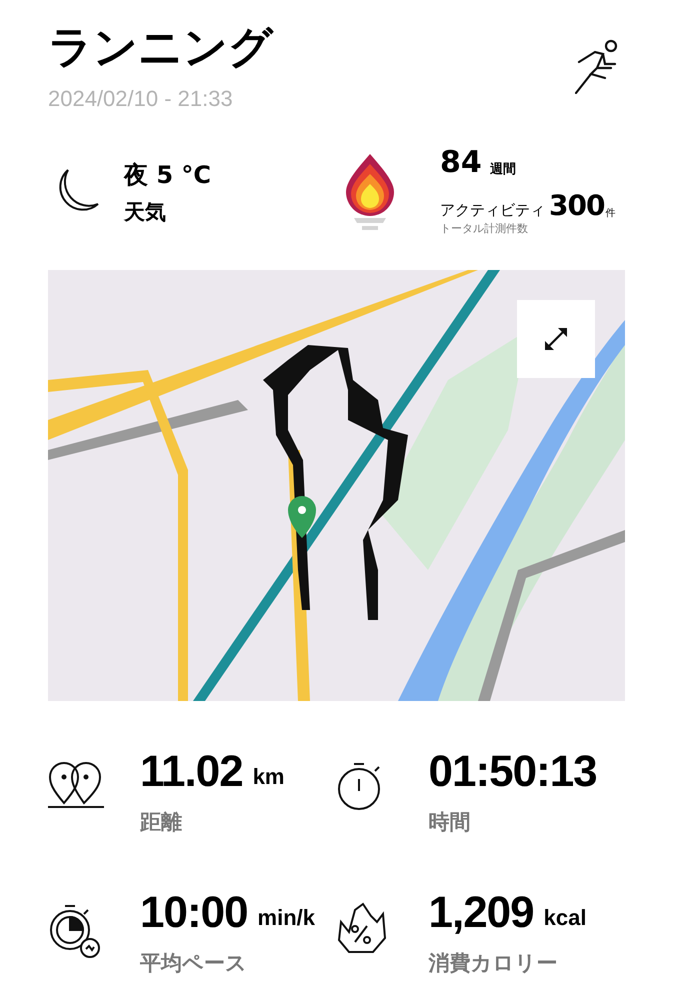 Image resolution: width=673 pixels, height=999 pixels. What do you see at coordinates (461, 163) in the screenshot?
I see `weeks-count: 84` at bounding box center [461, 163].